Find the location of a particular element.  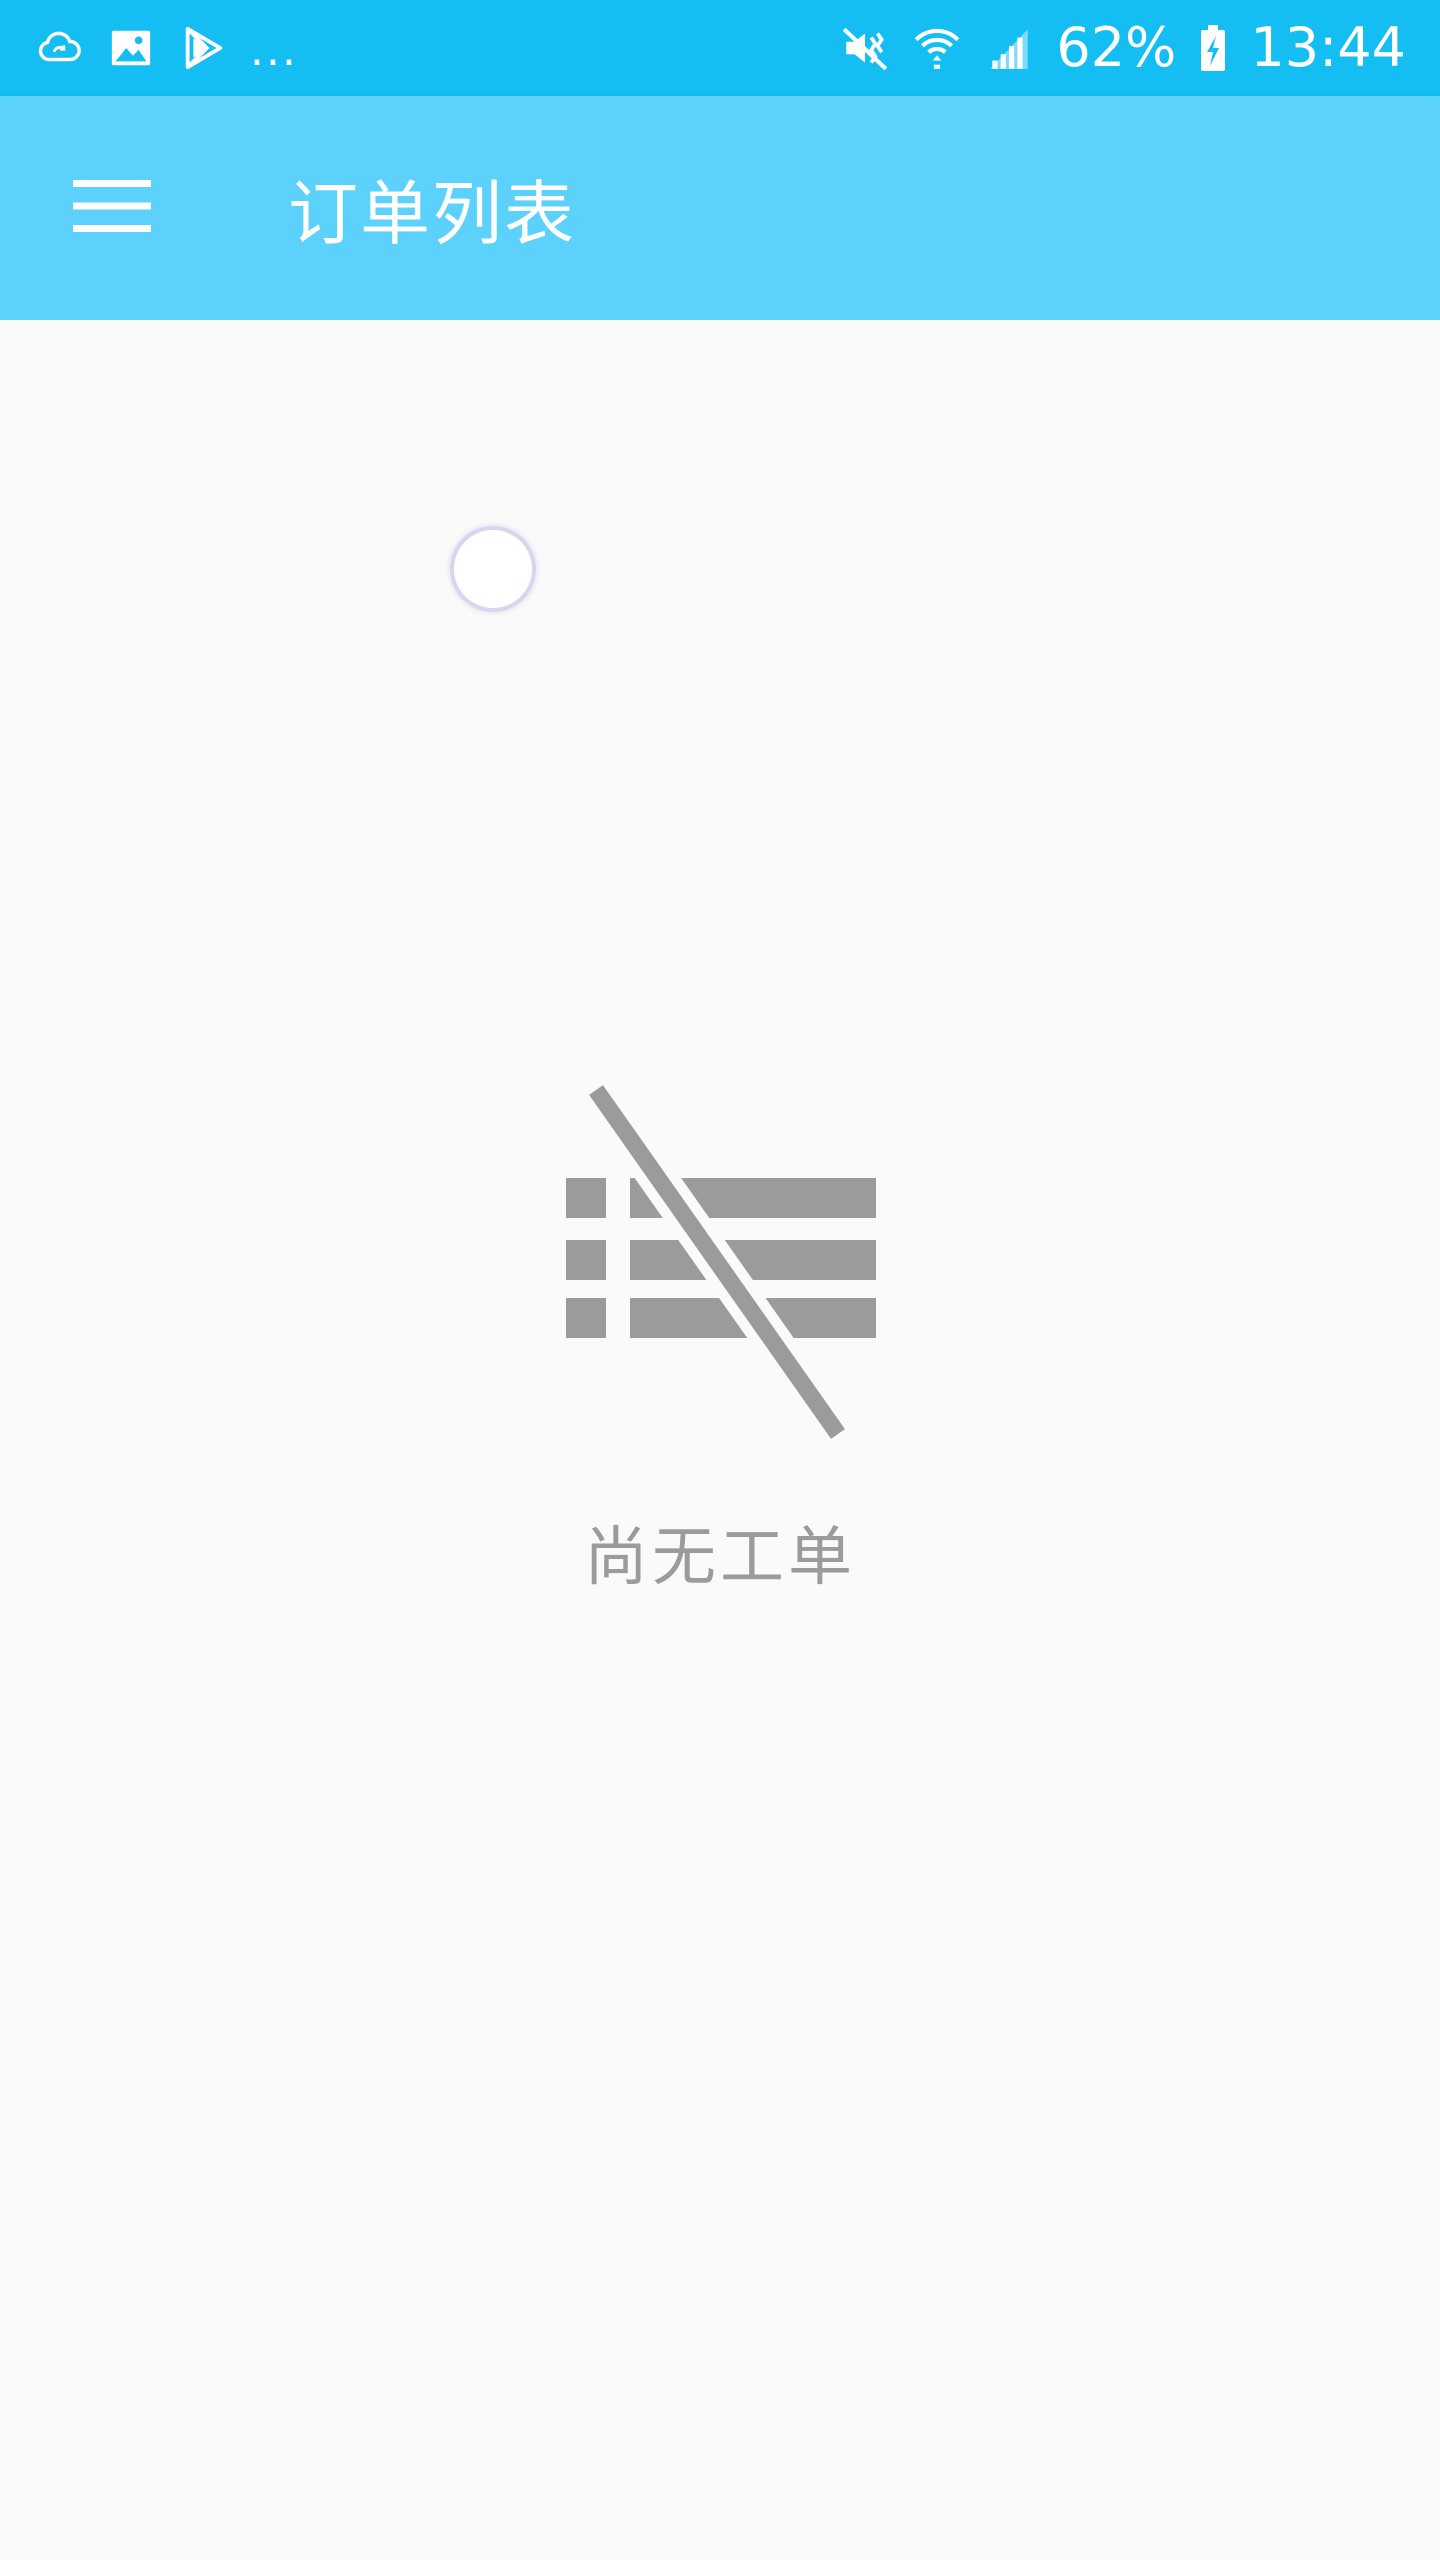

cloud-sync-icon is located at coordinates (59, 48).